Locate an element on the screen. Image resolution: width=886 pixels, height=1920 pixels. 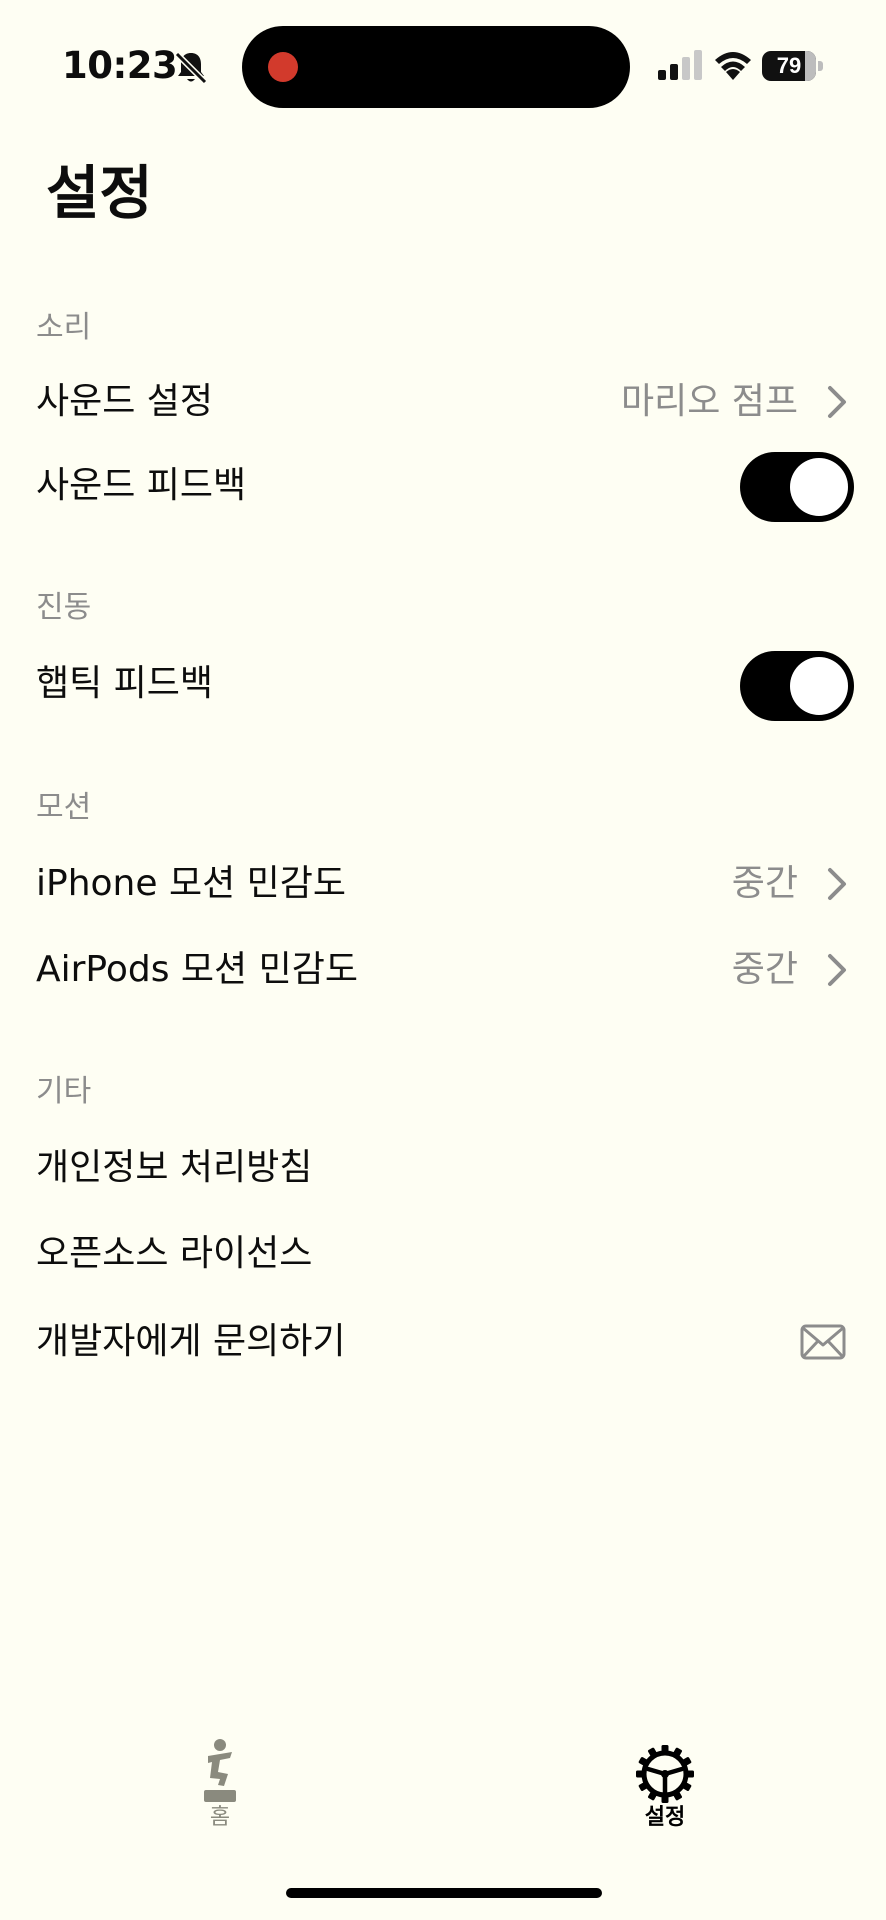
section-header-sound: 소리 is located at coordinates (64, 327).